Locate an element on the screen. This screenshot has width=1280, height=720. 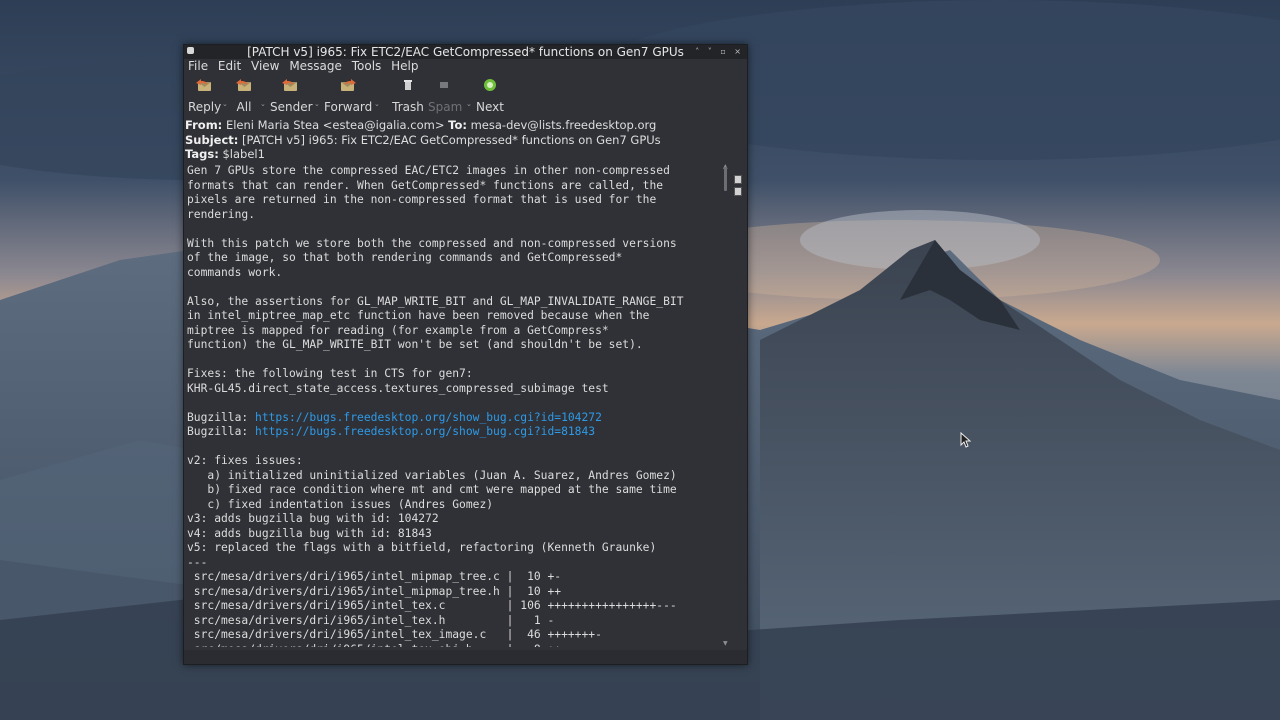
forward-label: Forward is located at coordinates (348, 107).